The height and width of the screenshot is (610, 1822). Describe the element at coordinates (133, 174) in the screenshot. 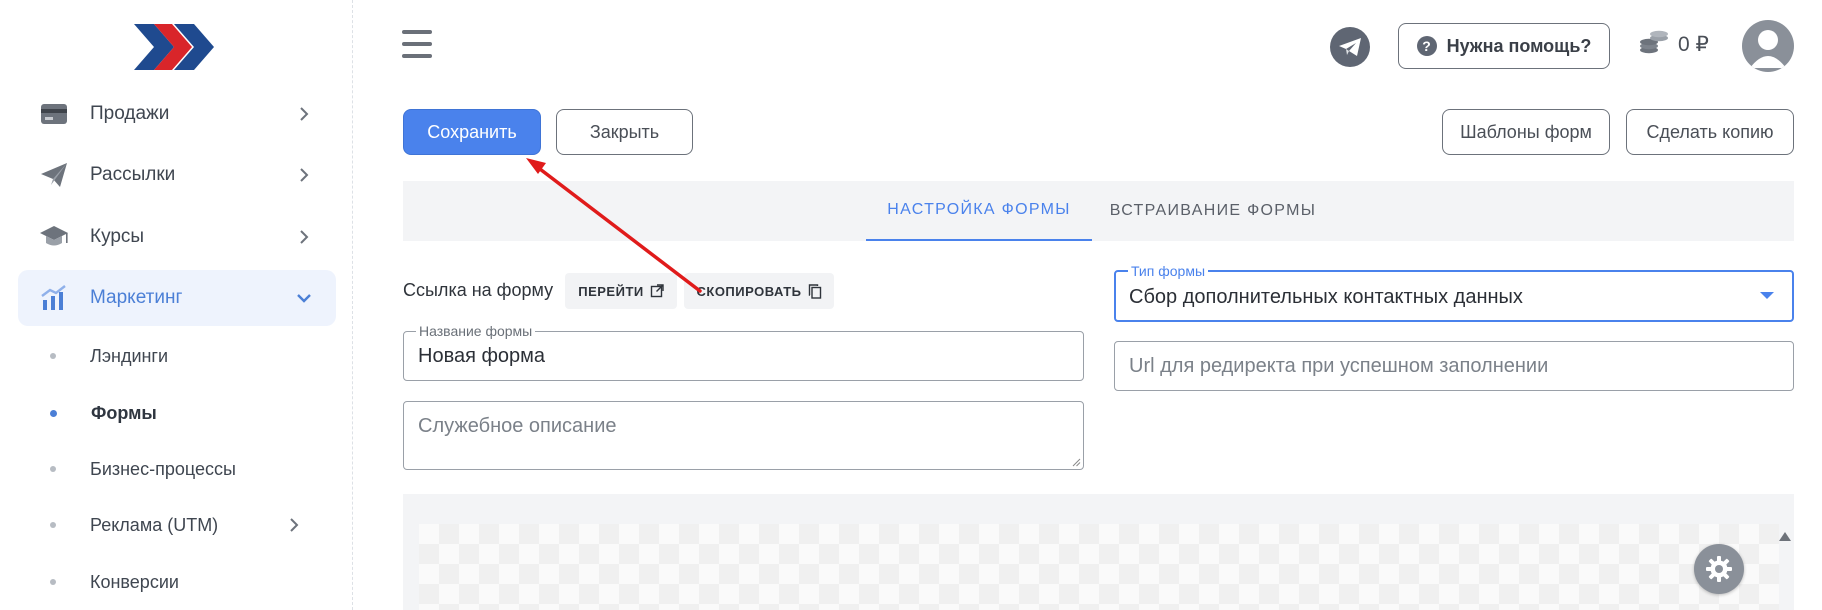

I see `sidebar-item-label: Рассылки` at that location.